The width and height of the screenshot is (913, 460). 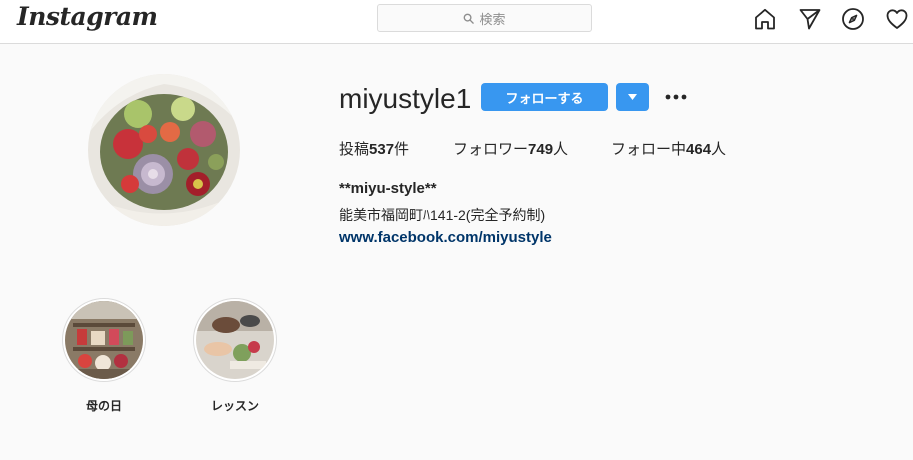 I want to click on suggestions-dropdown-button, so click(x=632, y=97).